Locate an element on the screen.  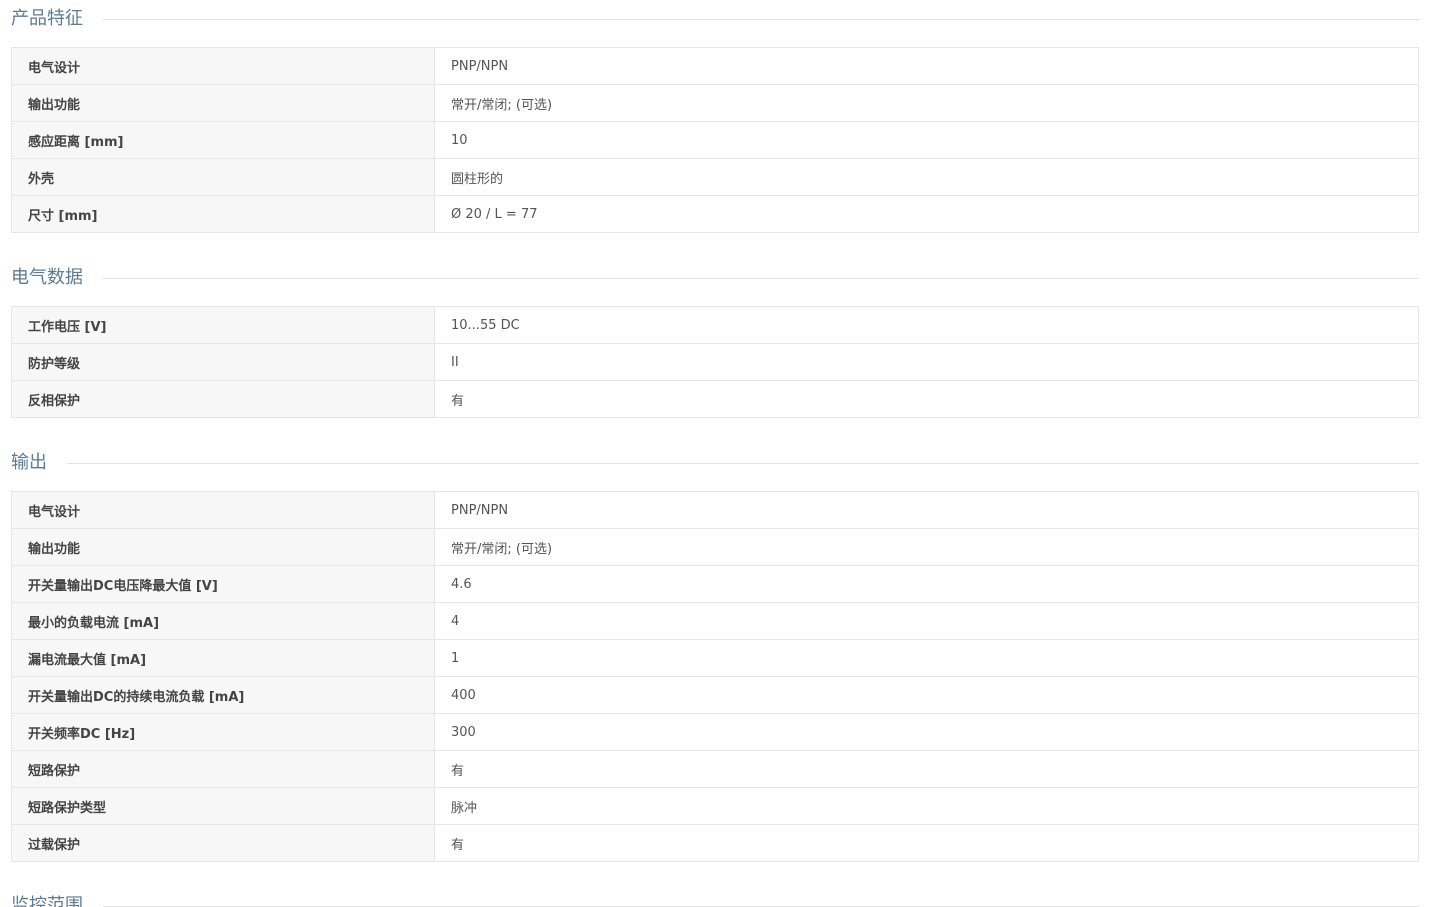
row-value: 400 is located at coordinates (926, 695).